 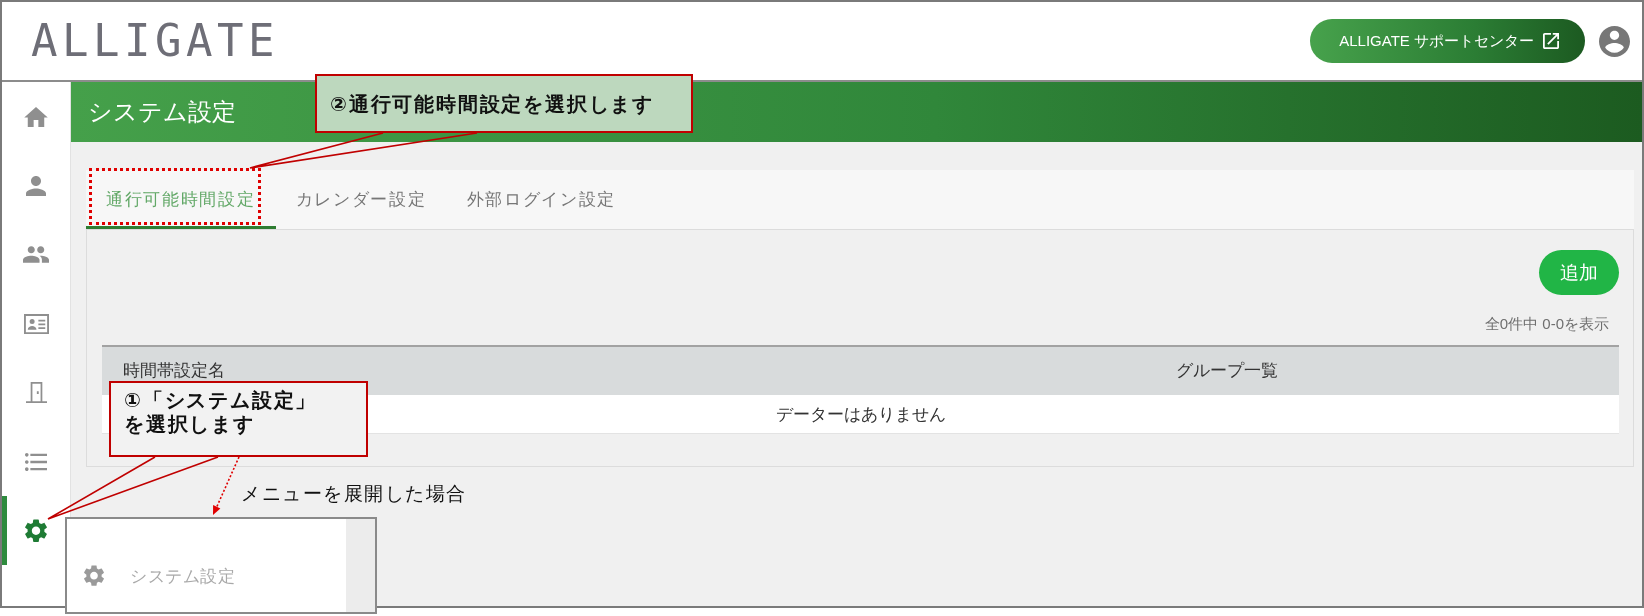 I want to click on list-icon, so click(x=36, y=461).